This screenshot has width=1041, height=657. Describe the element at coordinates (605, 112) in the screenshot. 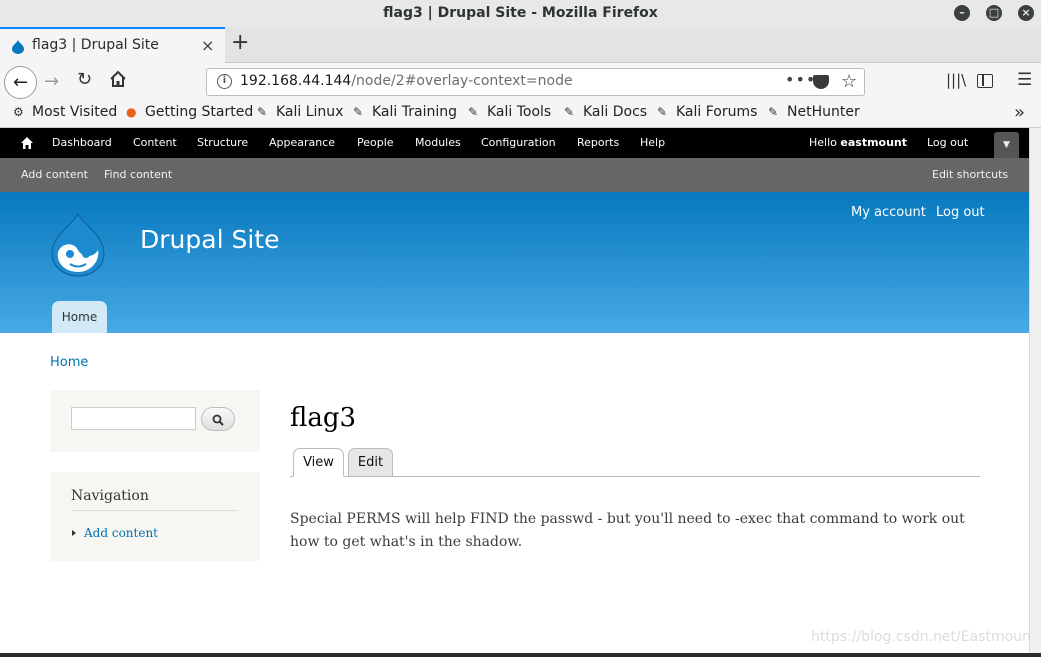

I see `bookmark-kali-docs: ✎ Kali Docs` at that location.